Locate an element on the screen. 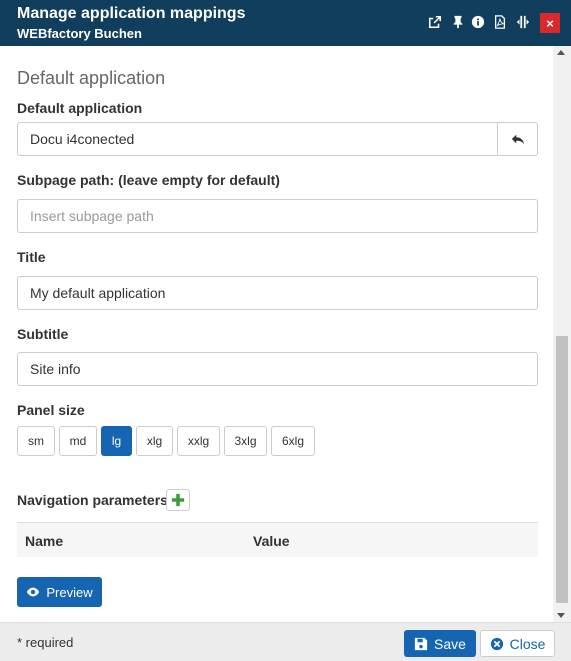 This screenshot has width=571, height=661. resize-icon is located at coordinates (523, 22).